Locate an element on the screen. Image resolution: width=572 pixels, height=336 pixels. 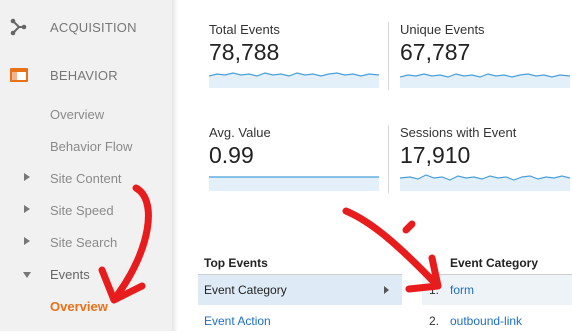
top-events-row-label: Event Category is located at coordinates (245, 290).